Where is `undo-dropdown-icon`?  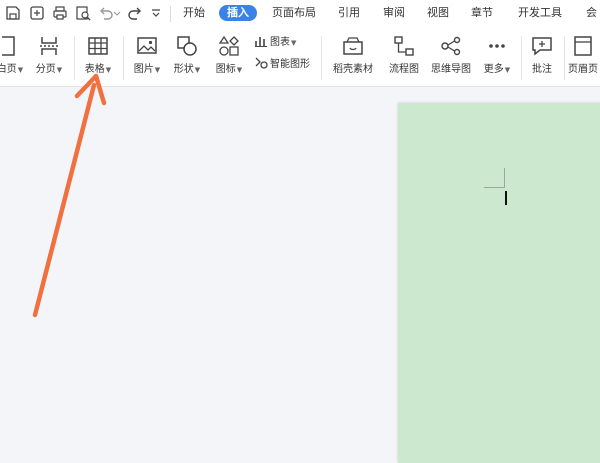 undo-dropdown-icon is located at coordinates (117, 13).